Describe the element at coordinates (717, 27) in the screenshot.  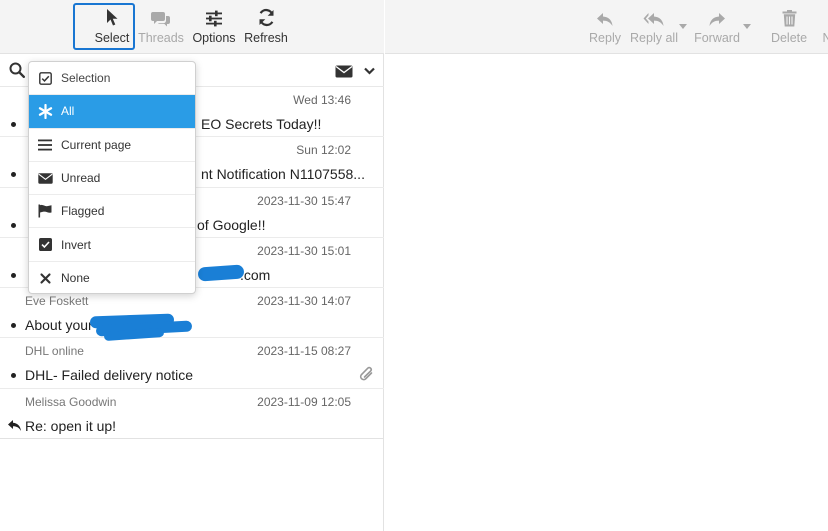
I see `forward-button: Forward` at that location.